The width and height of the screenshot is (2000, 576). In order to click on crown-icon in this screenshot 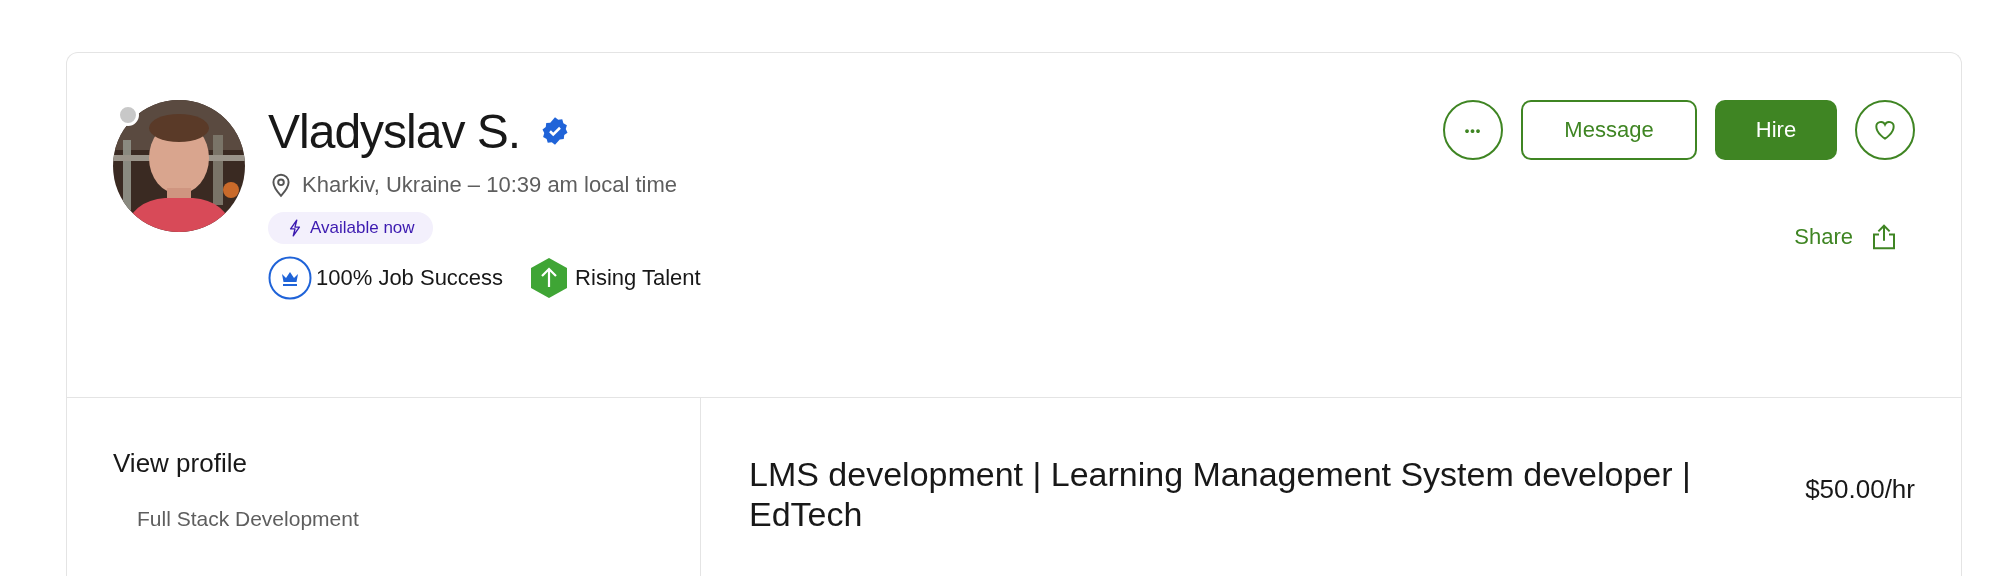, I will do `click(290, 278)`.